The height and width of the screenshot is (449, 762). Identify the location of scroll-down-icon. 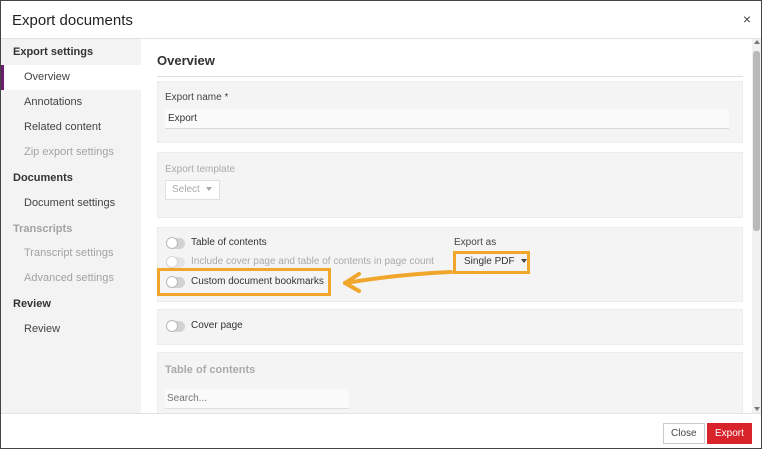
(757, 409).